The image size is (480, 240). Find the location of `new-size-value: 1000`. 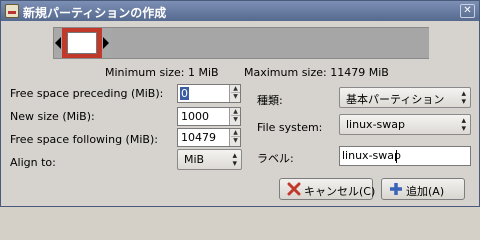

new-size-value: 1000 is located at coordinates (195, 116).